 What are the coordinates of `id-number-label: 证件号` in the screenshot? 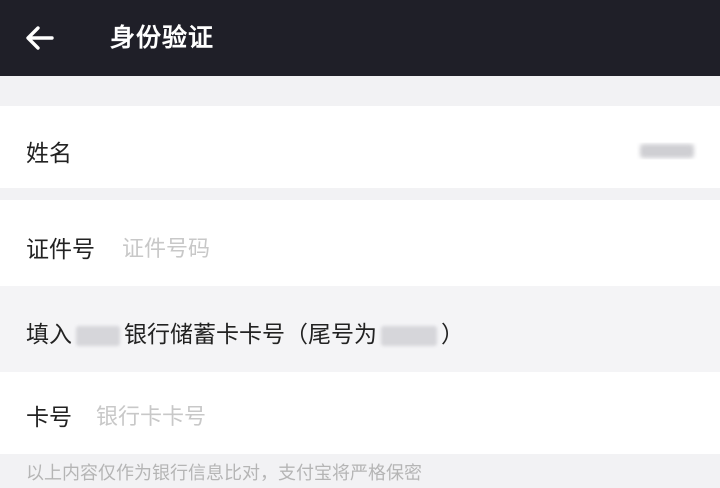 It's located at (60, 250).